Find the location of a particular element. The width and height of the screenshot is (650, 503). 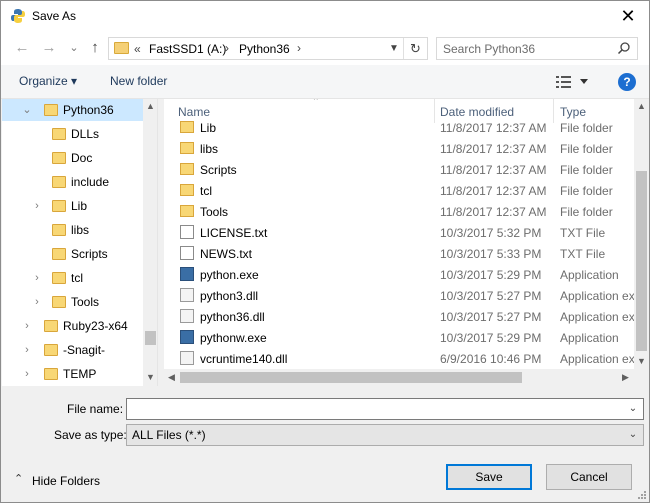

change-view-icon is located at coordinates (575, 82).